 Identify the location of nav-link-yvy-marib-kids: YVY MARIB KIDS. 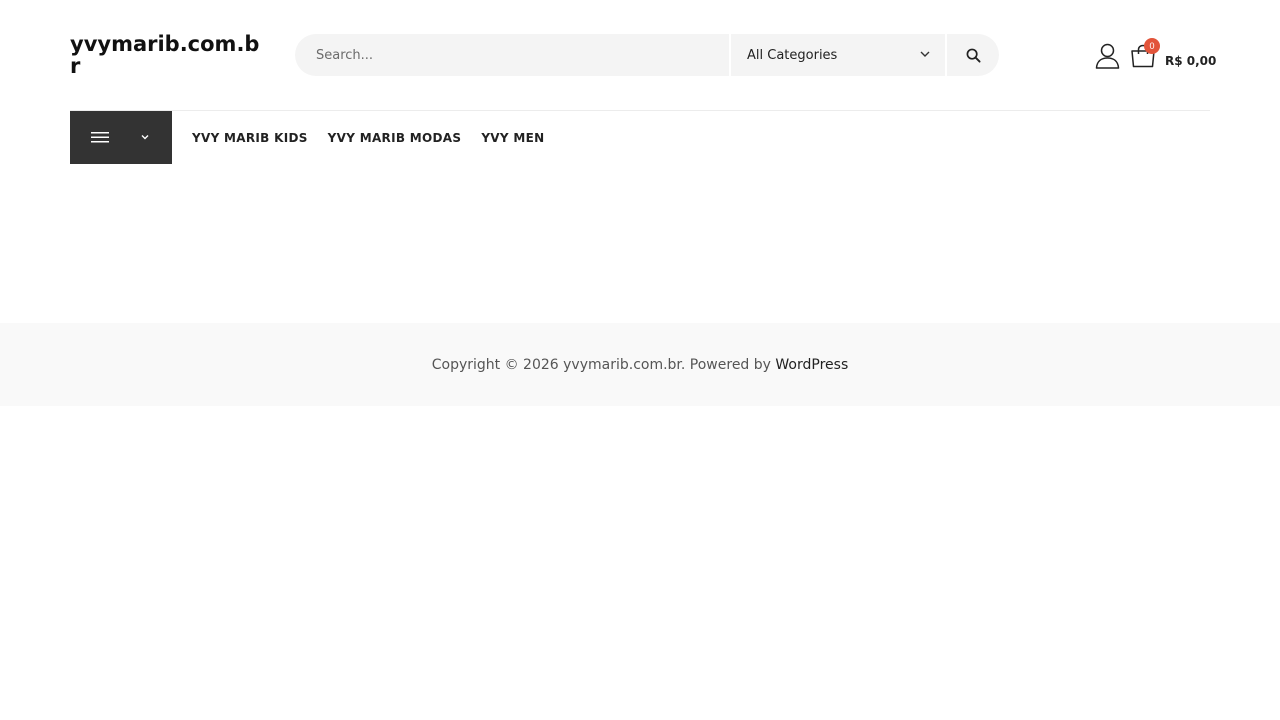
(250, 138).